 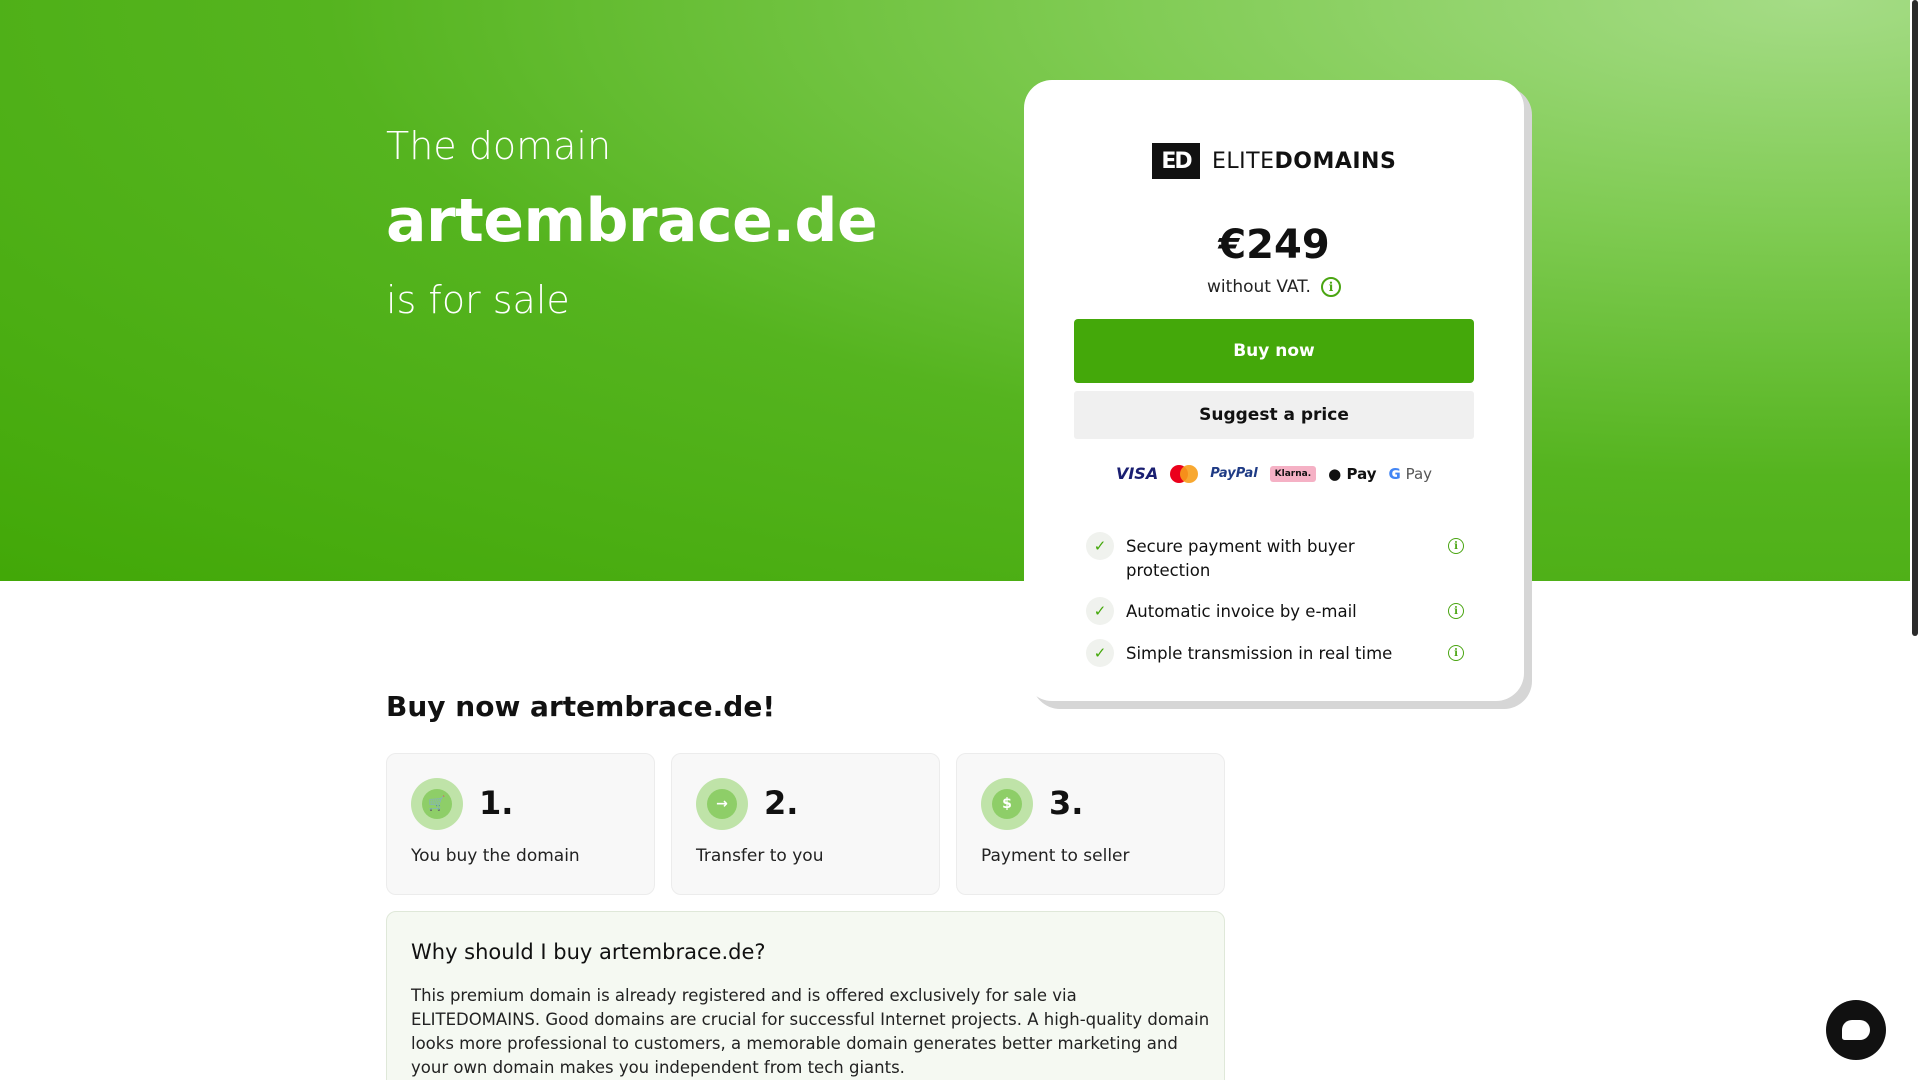 What do you see at coordinates (478, 300) in the screenshot?
I see `hero-post-text: is for sale` at bounding box center [478, 300].